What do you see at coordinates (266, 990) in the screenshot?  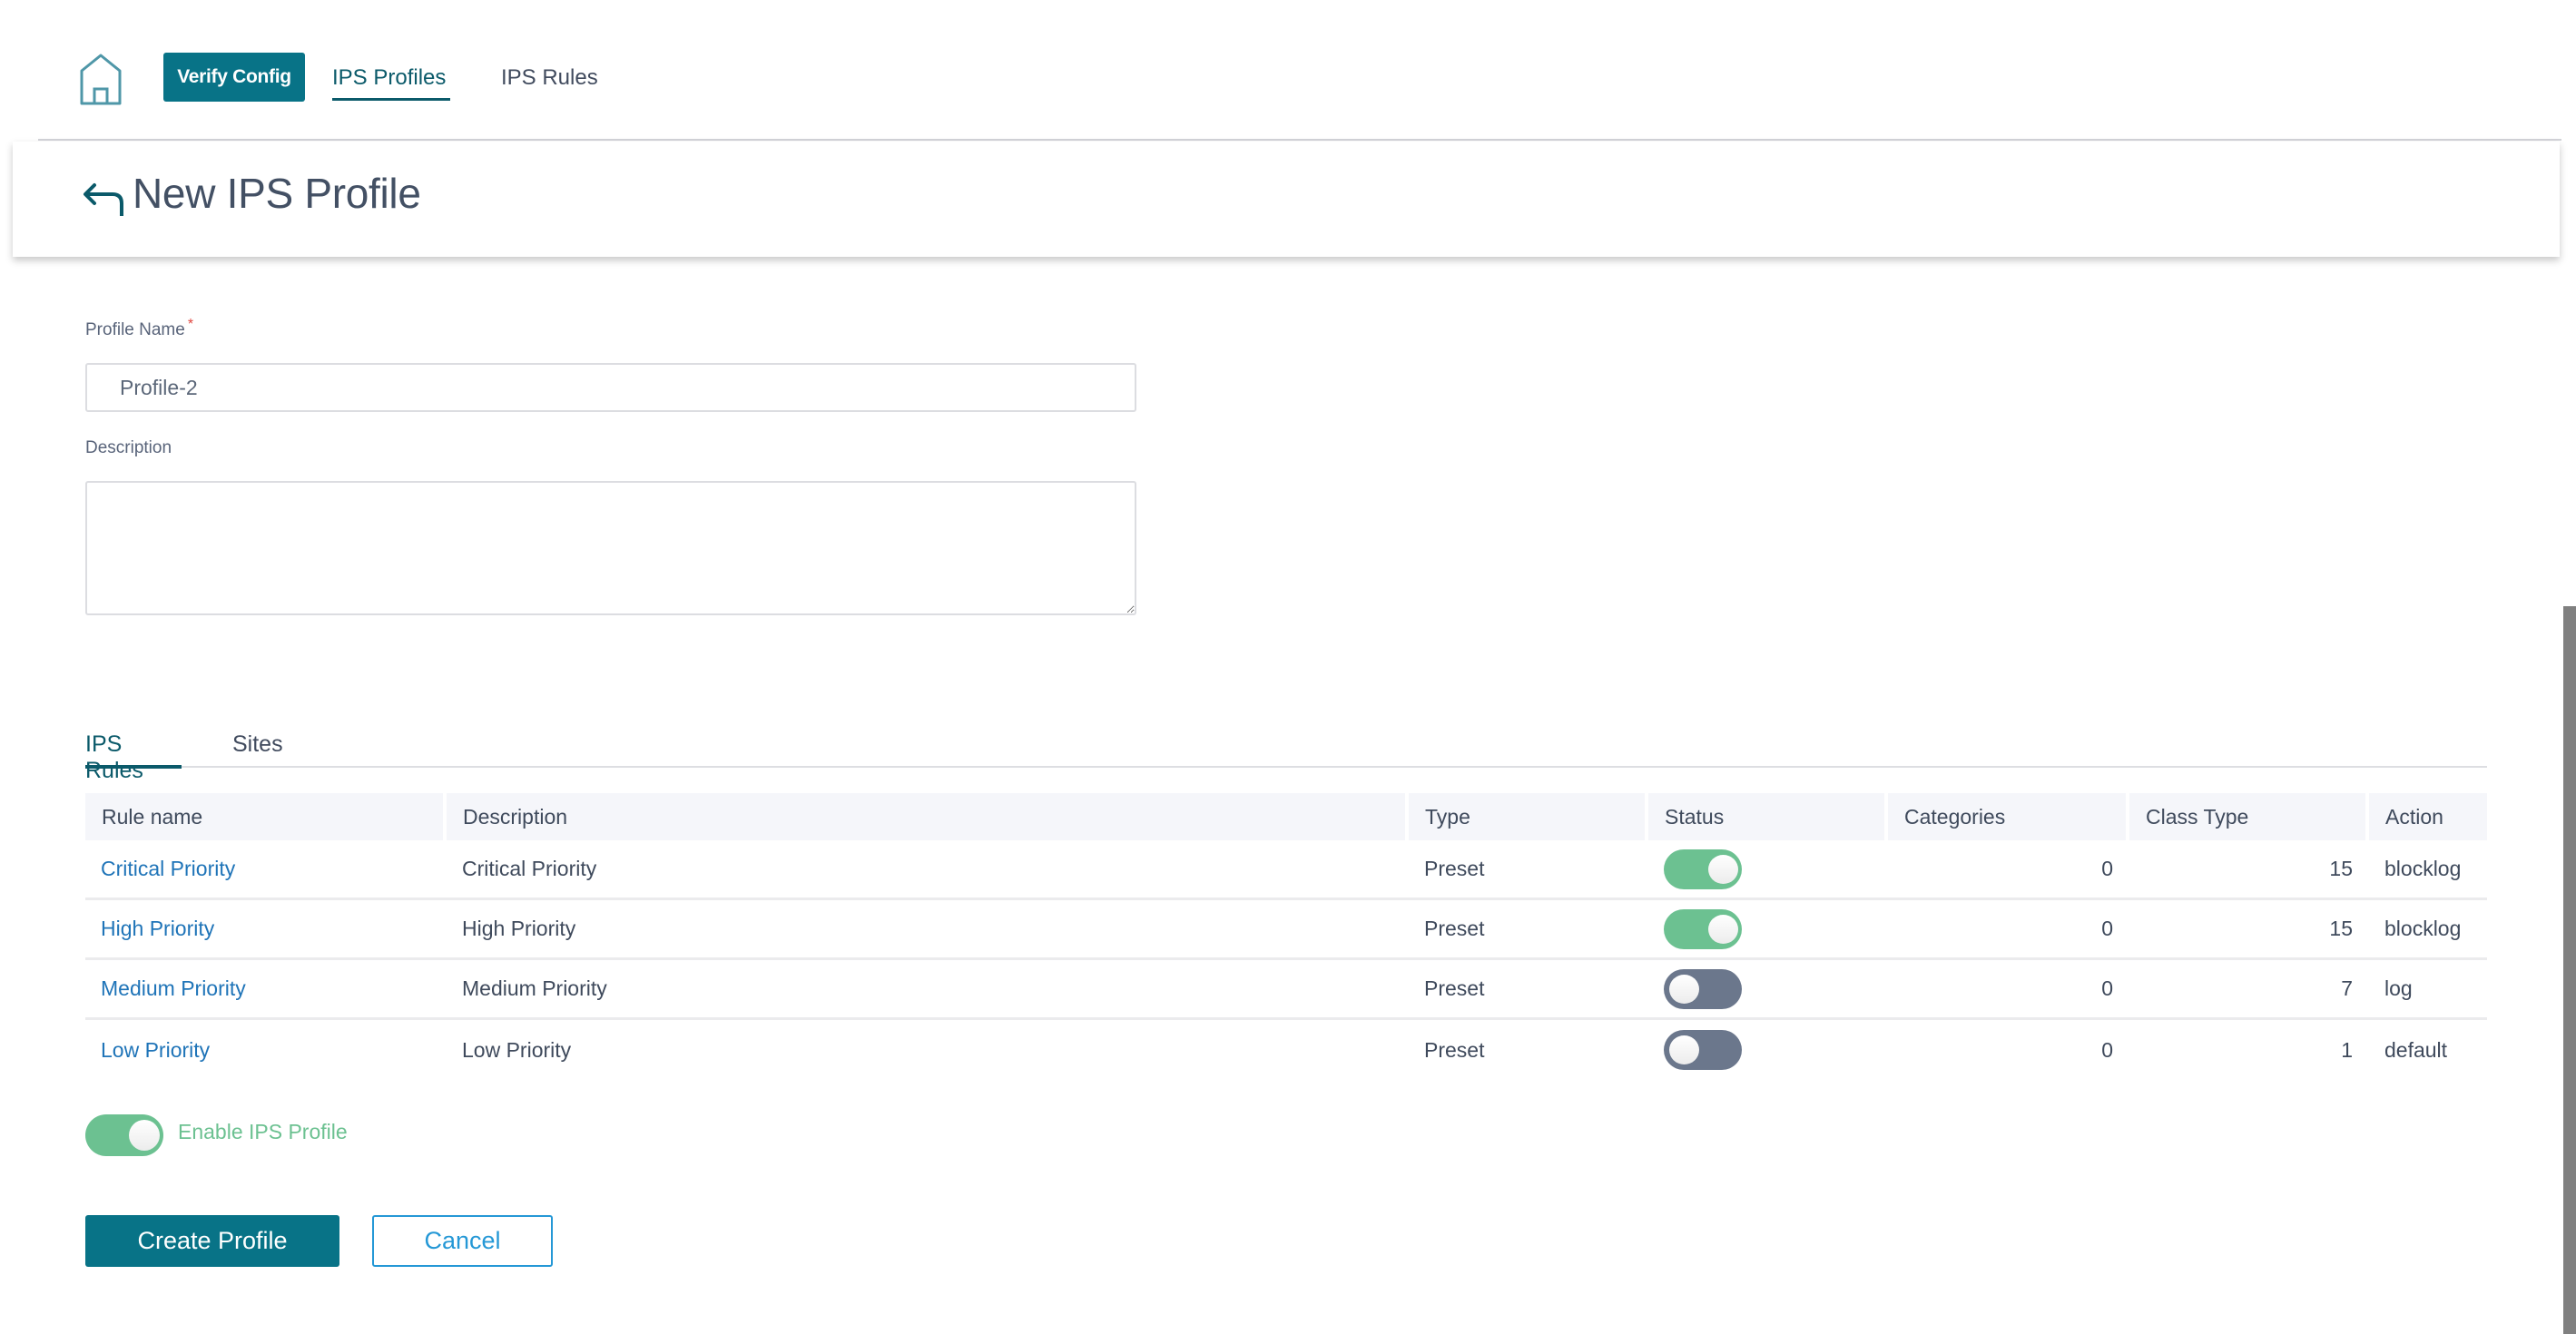 I see `cell-rule-name: Medium Priority` at bounding box center [266, 990].